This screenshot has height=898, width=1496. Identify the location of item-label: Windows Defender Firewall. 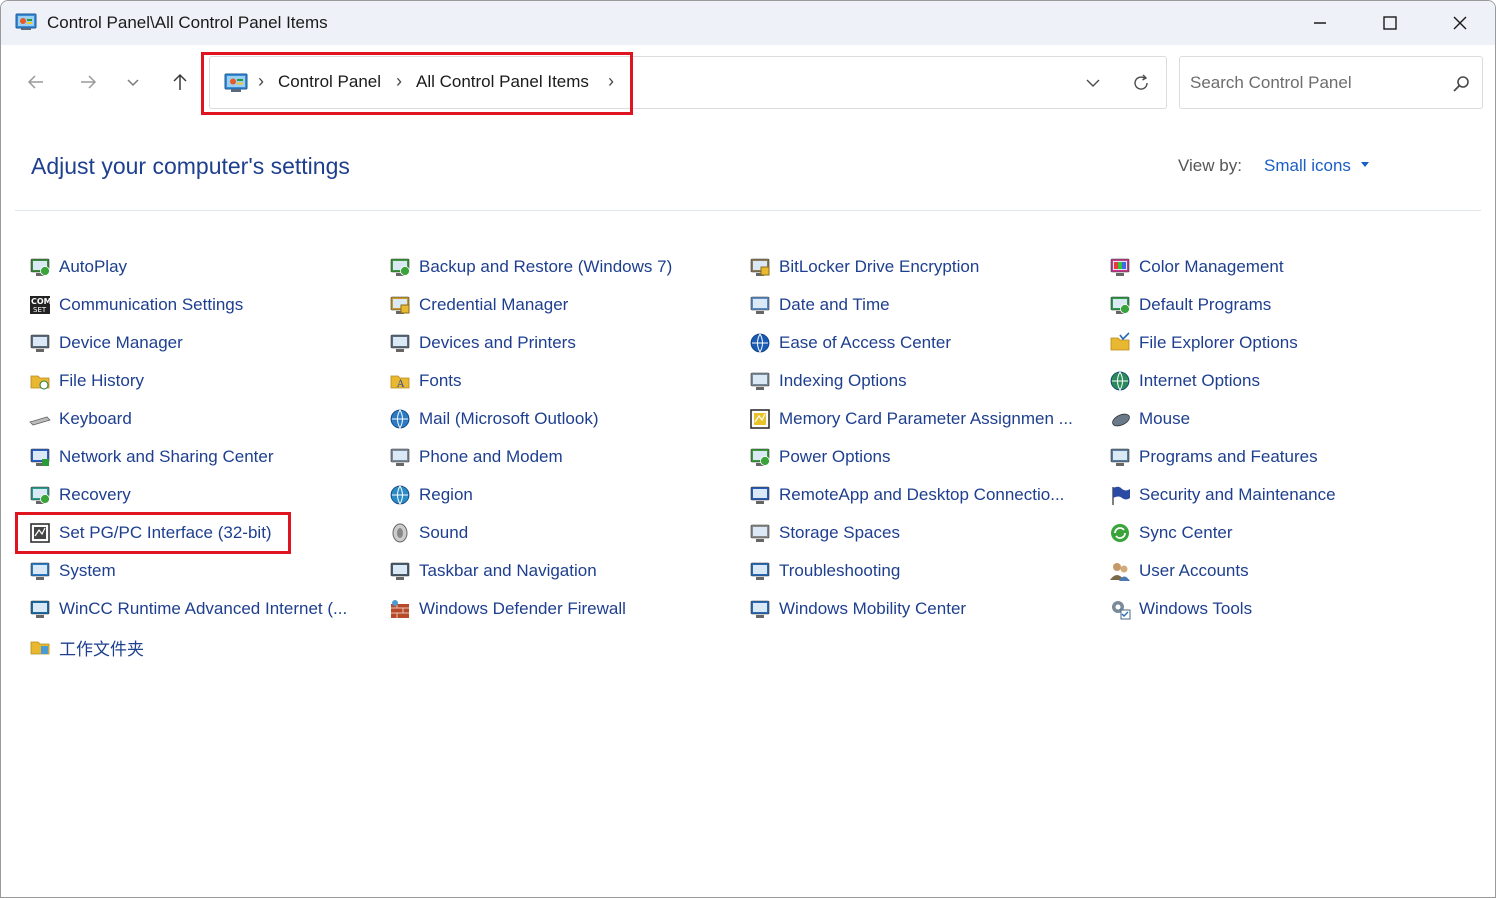
(522, 608).